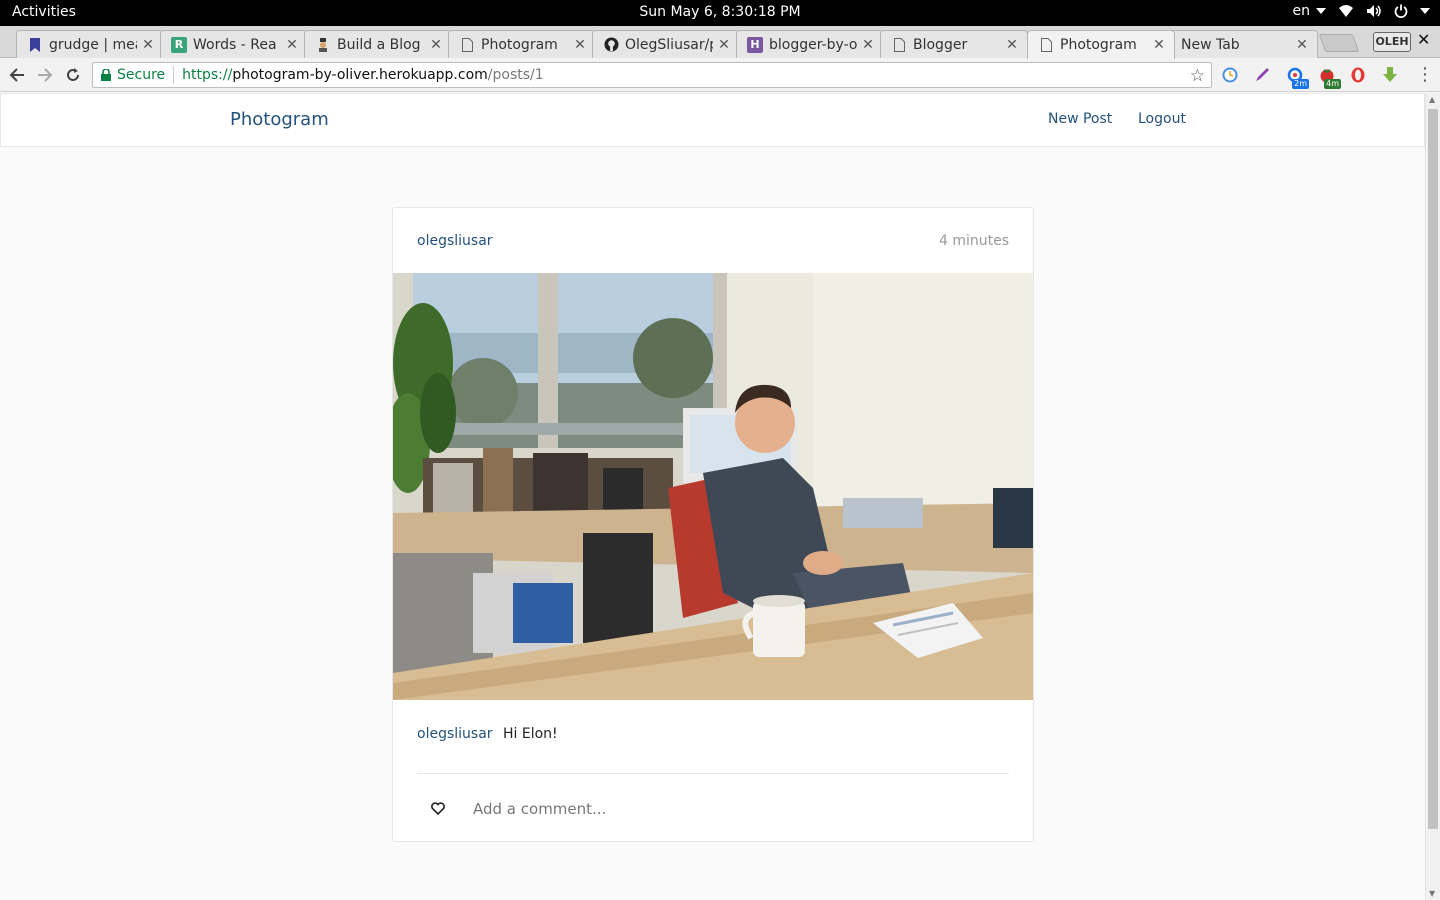  I want to click on secure-indicator: Secure, so click(133, 75).